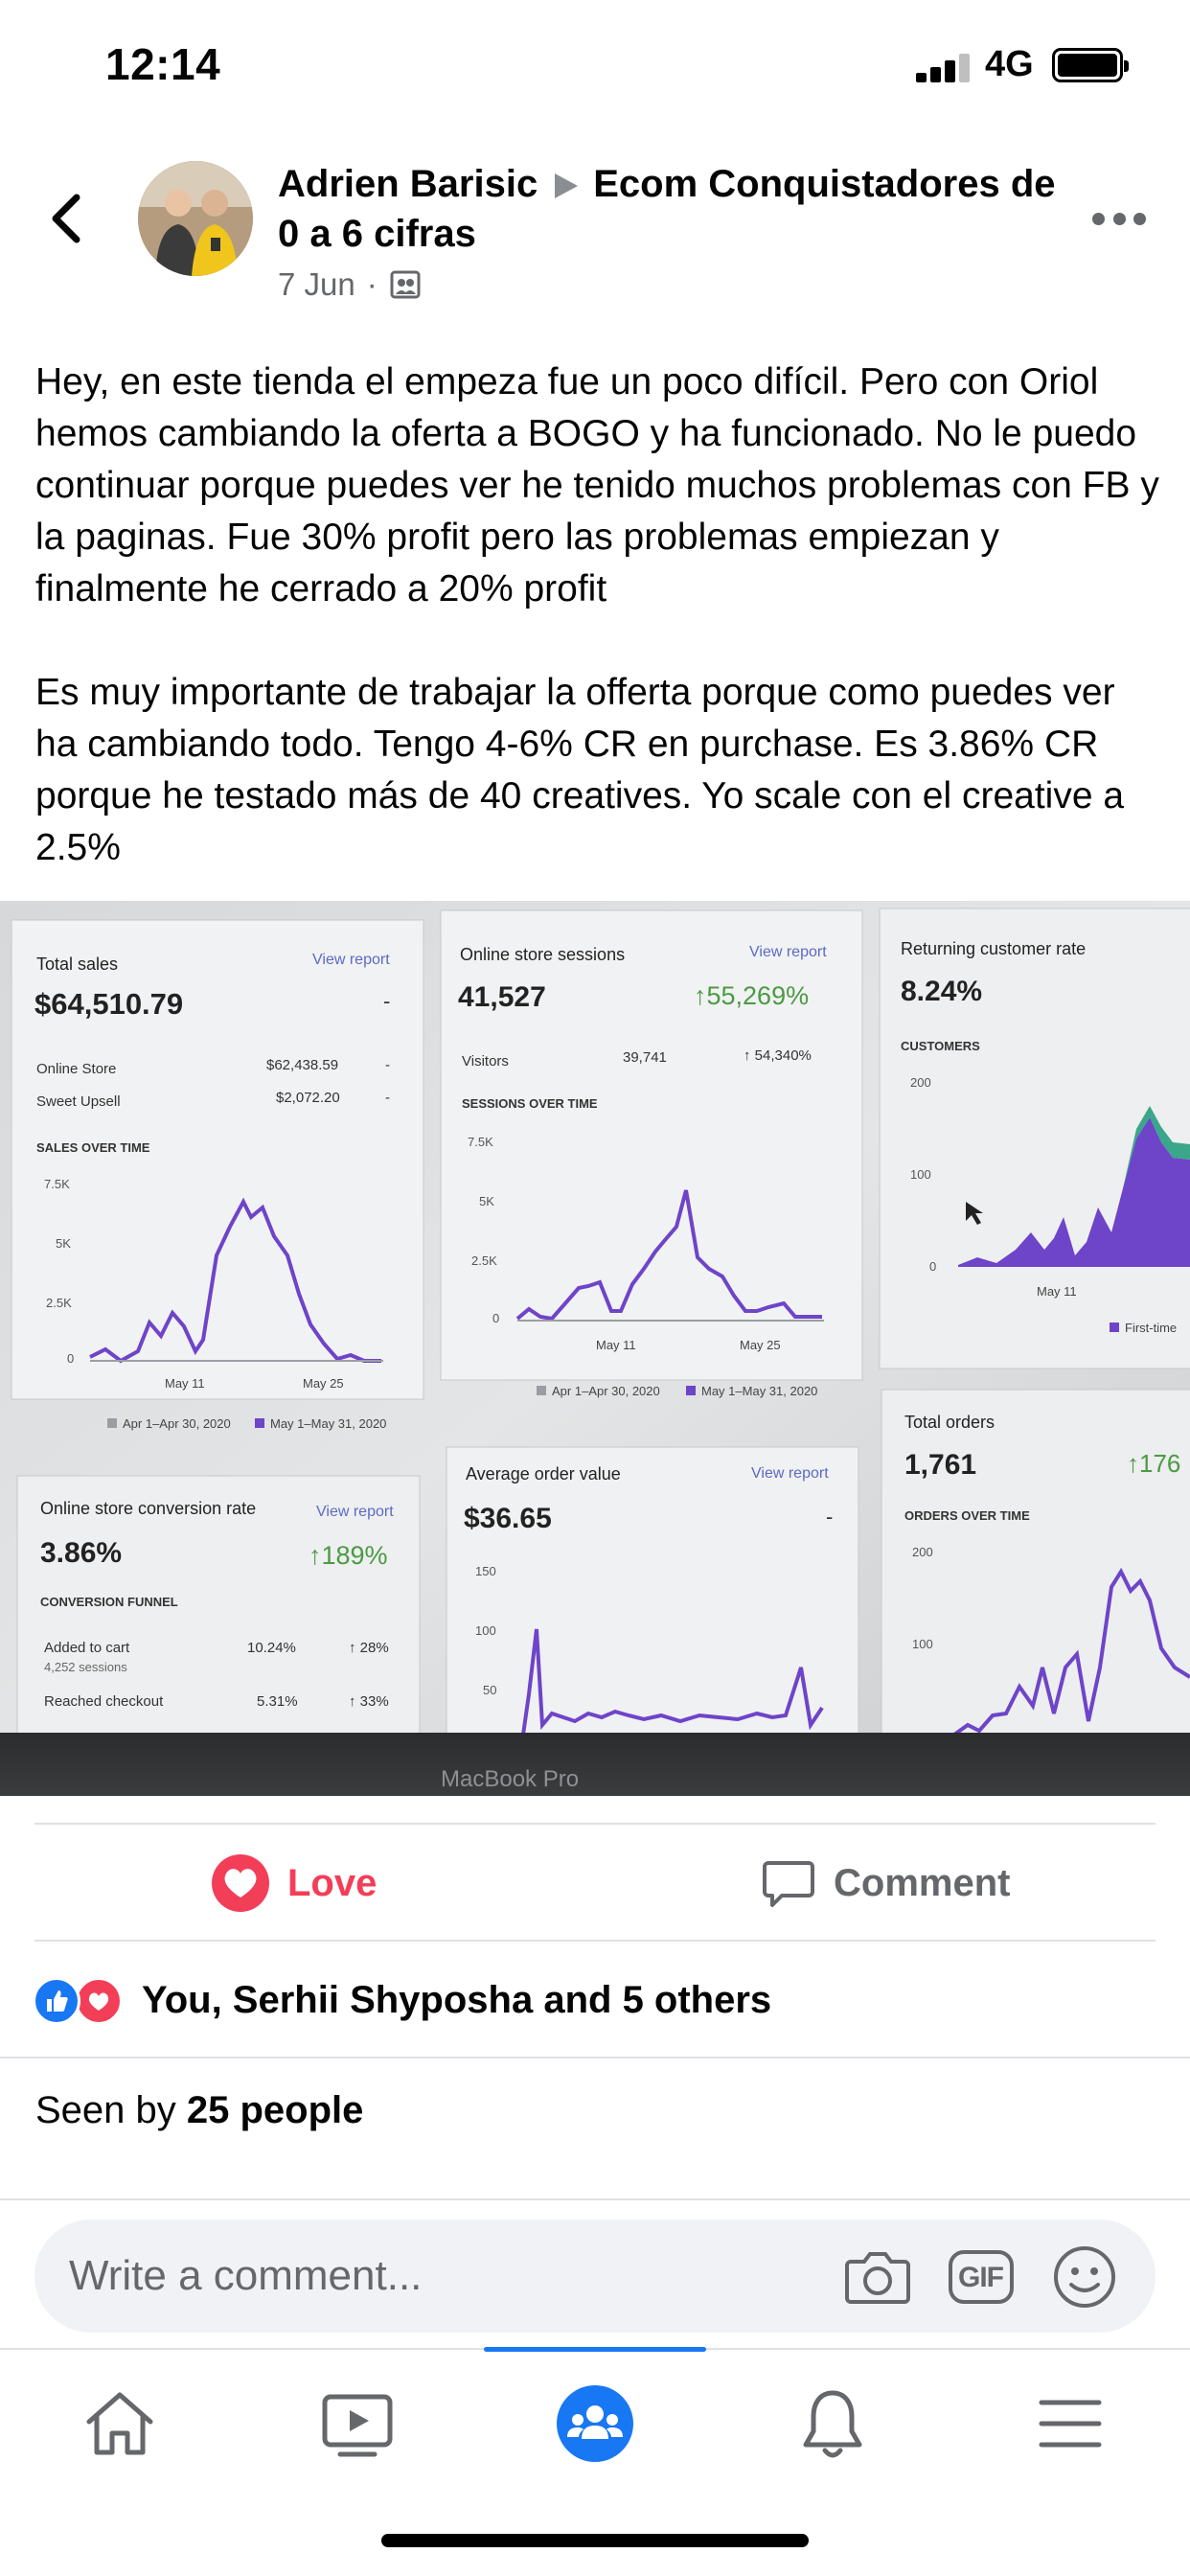  What do you see at coordinates (878, 2276) in the screenshot?
I see `camera-icon` at bounding box center [878, 2276].